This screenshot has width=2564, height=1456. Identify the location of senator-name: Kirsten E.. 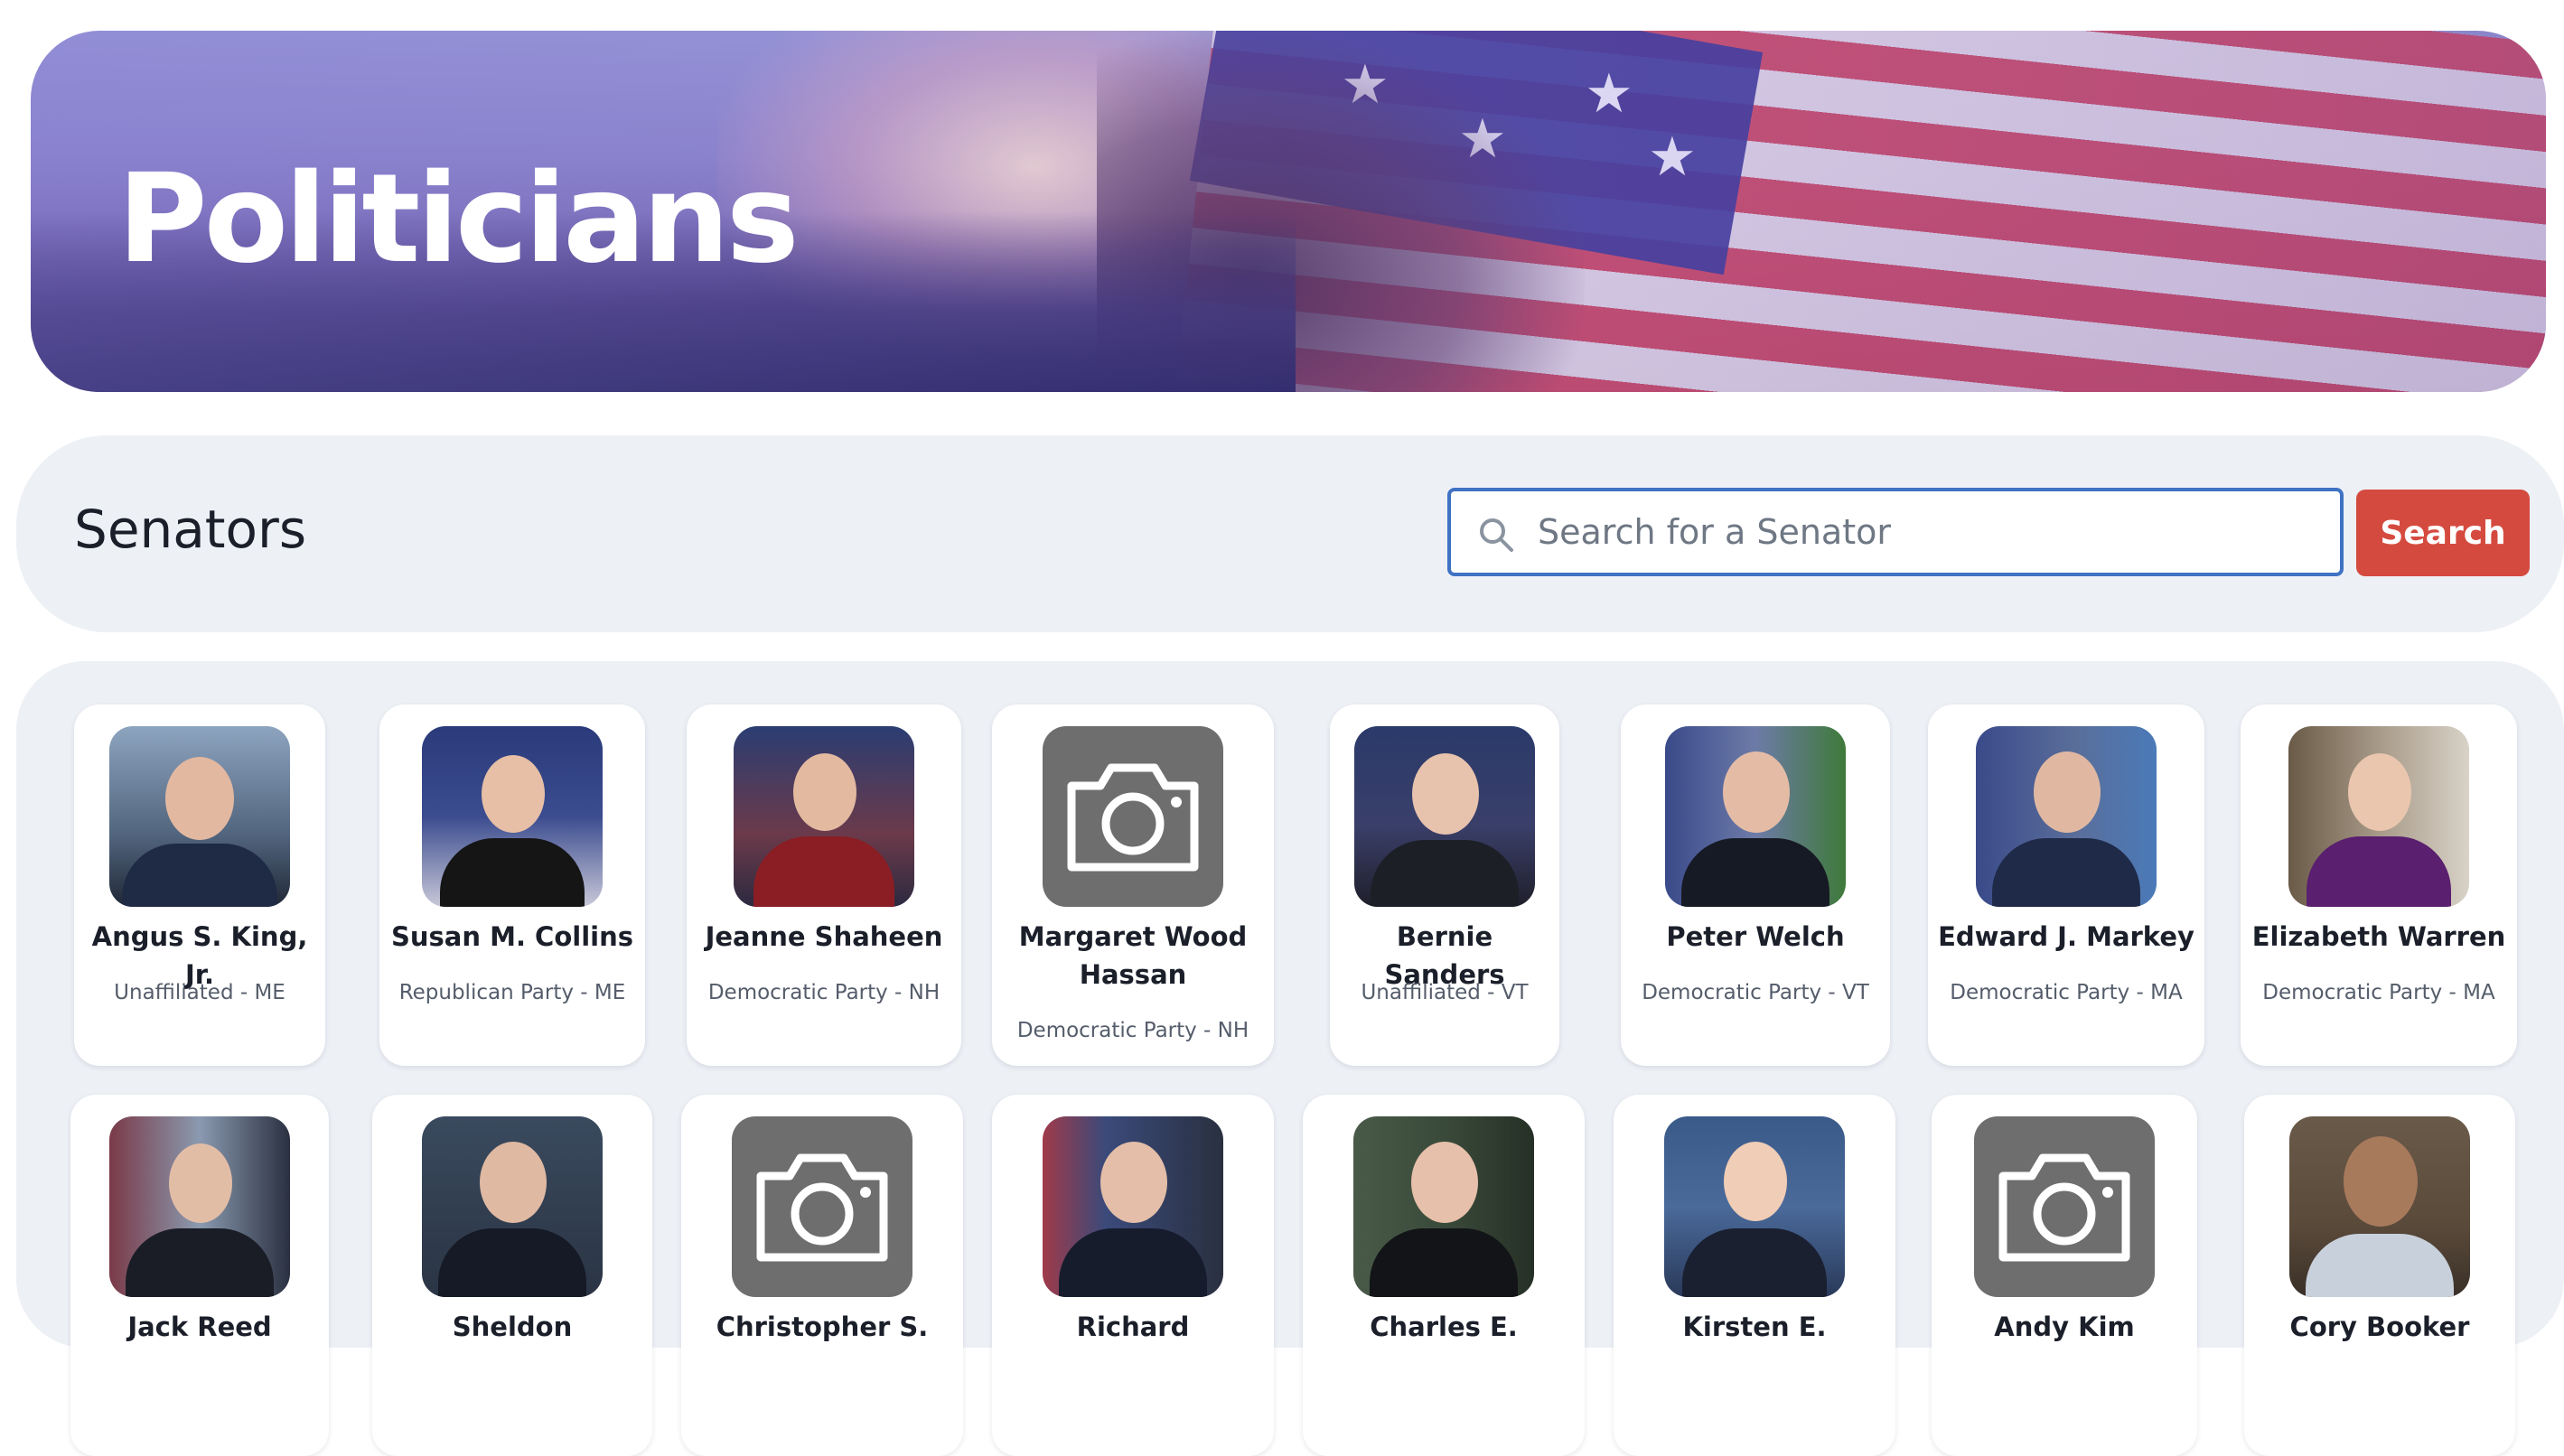
(1754, 1326).